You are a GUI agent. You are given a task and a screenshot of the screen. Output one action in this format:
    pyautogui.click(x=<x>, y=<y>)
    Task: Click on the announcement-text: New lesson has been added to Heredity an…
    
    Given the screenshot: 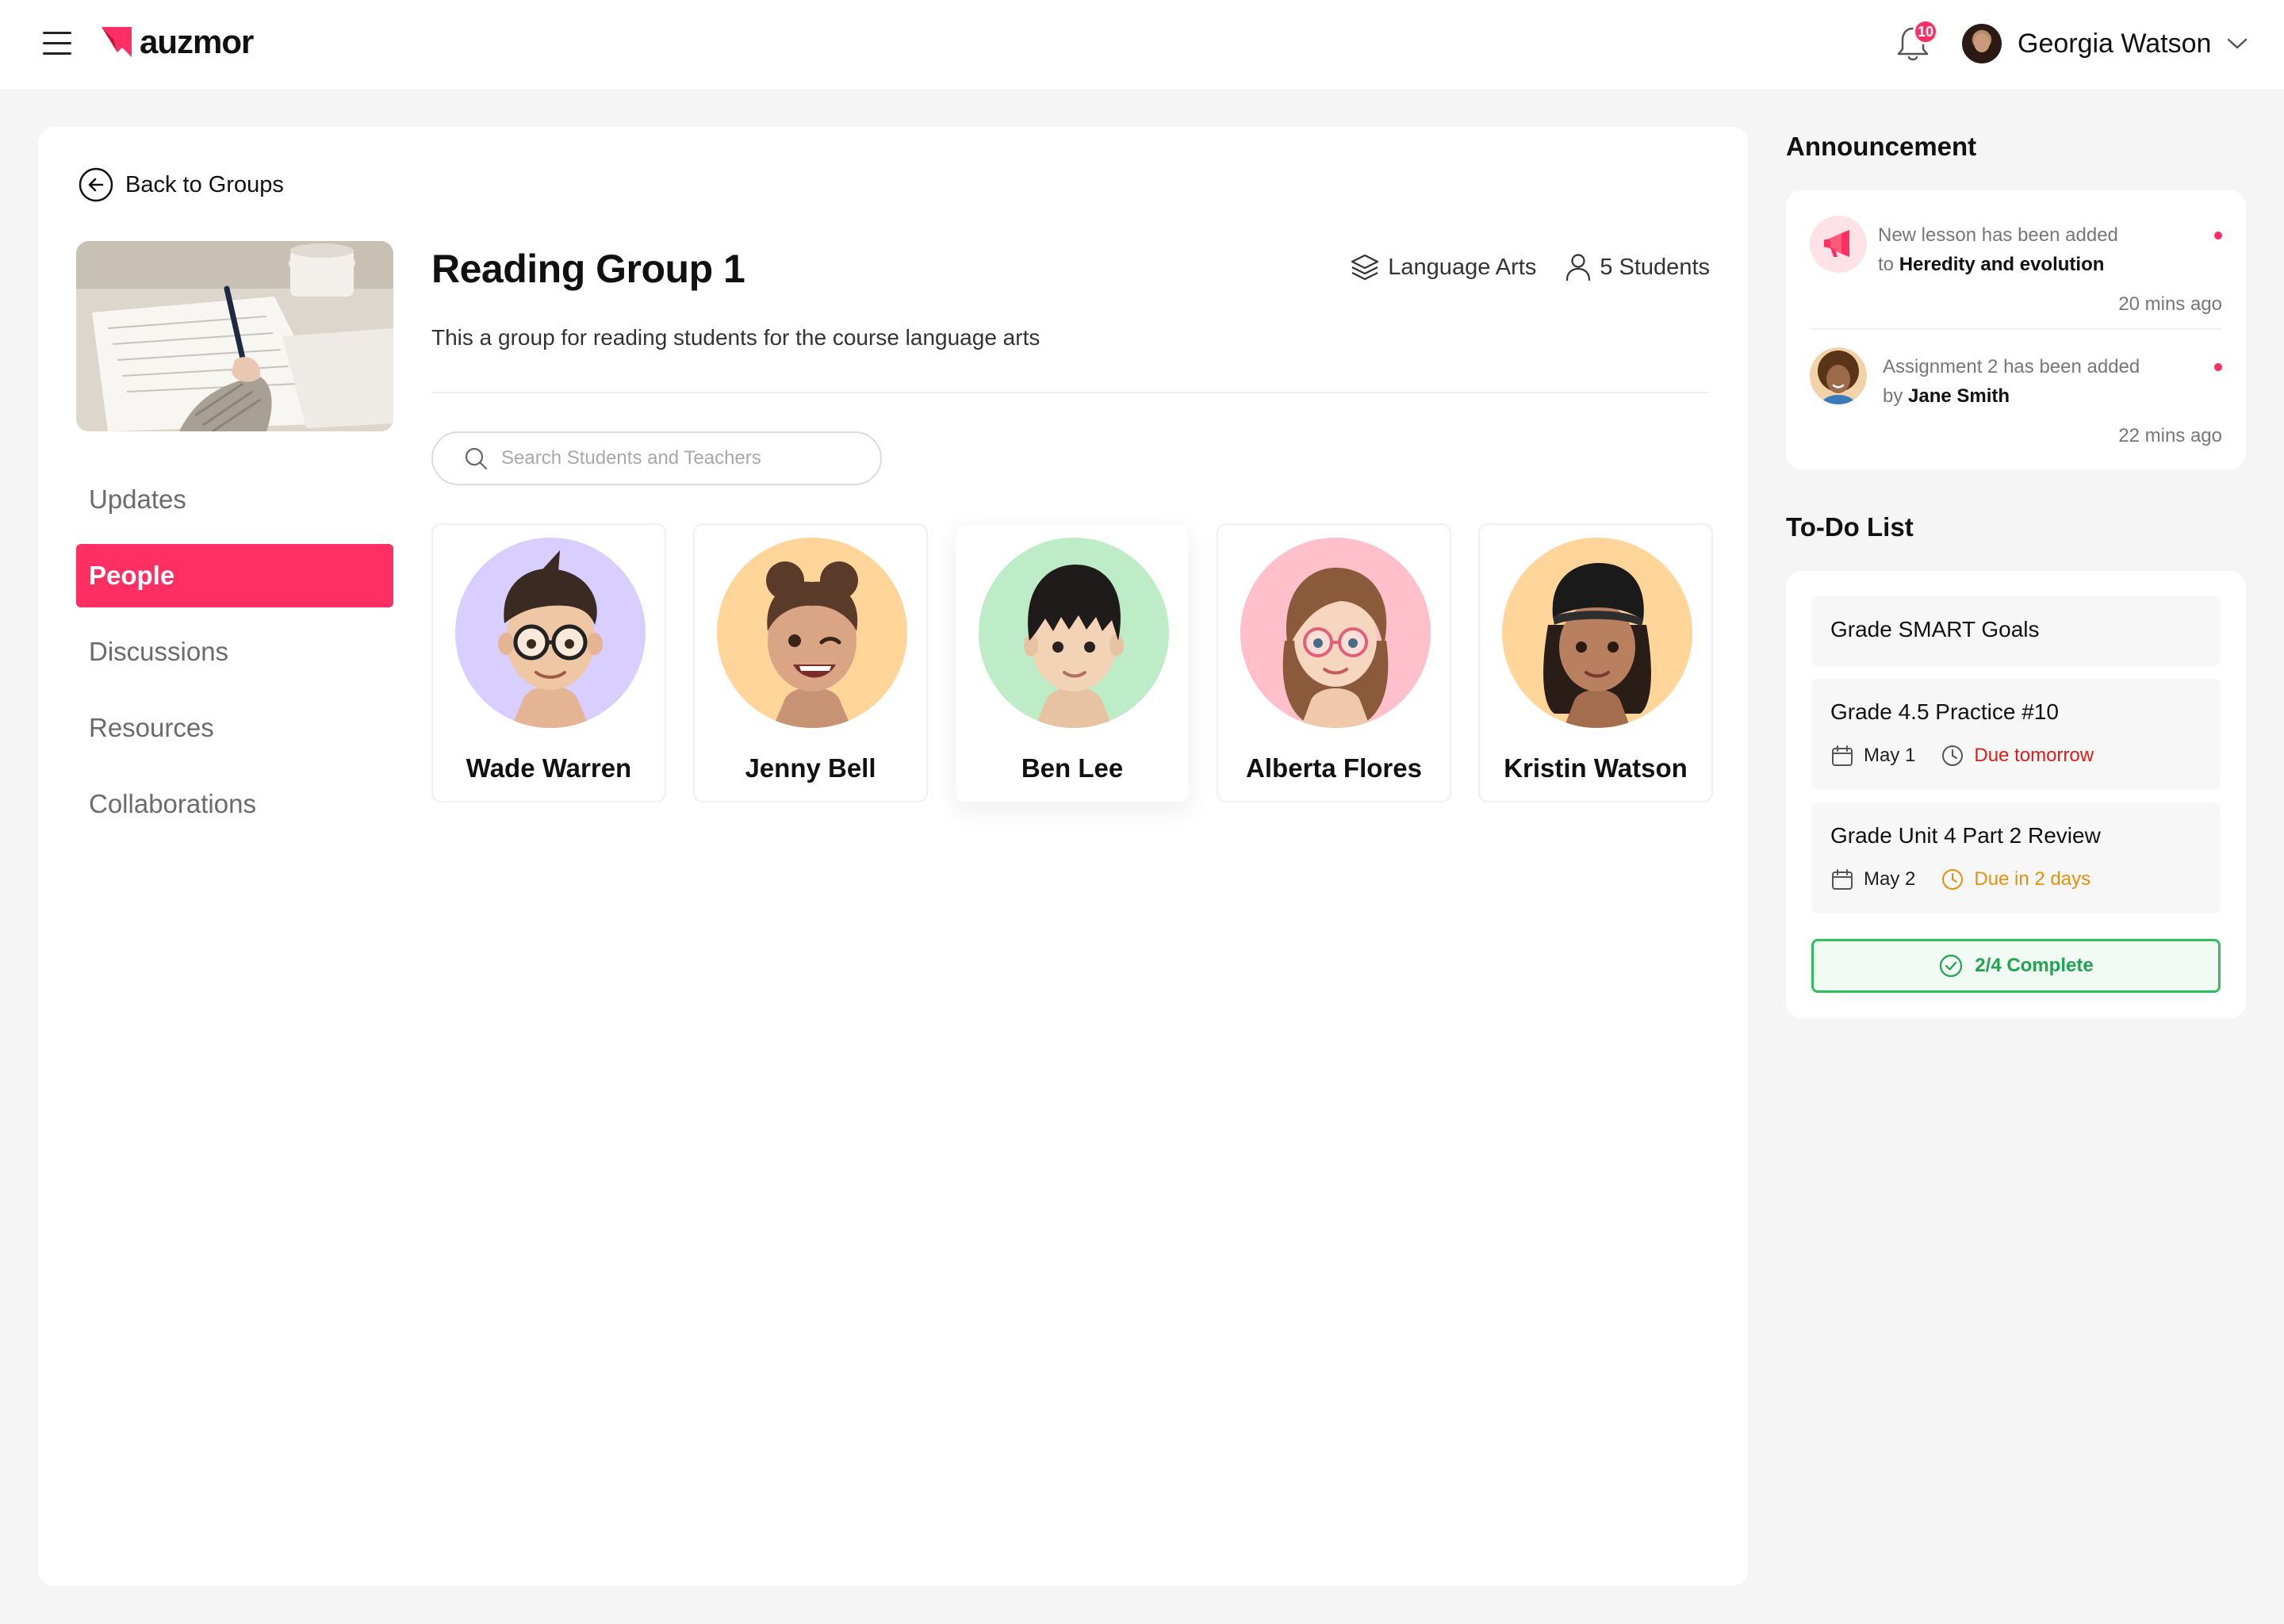 What is the action you would take?
    pyautogui.click(x=1998, y=249)
    